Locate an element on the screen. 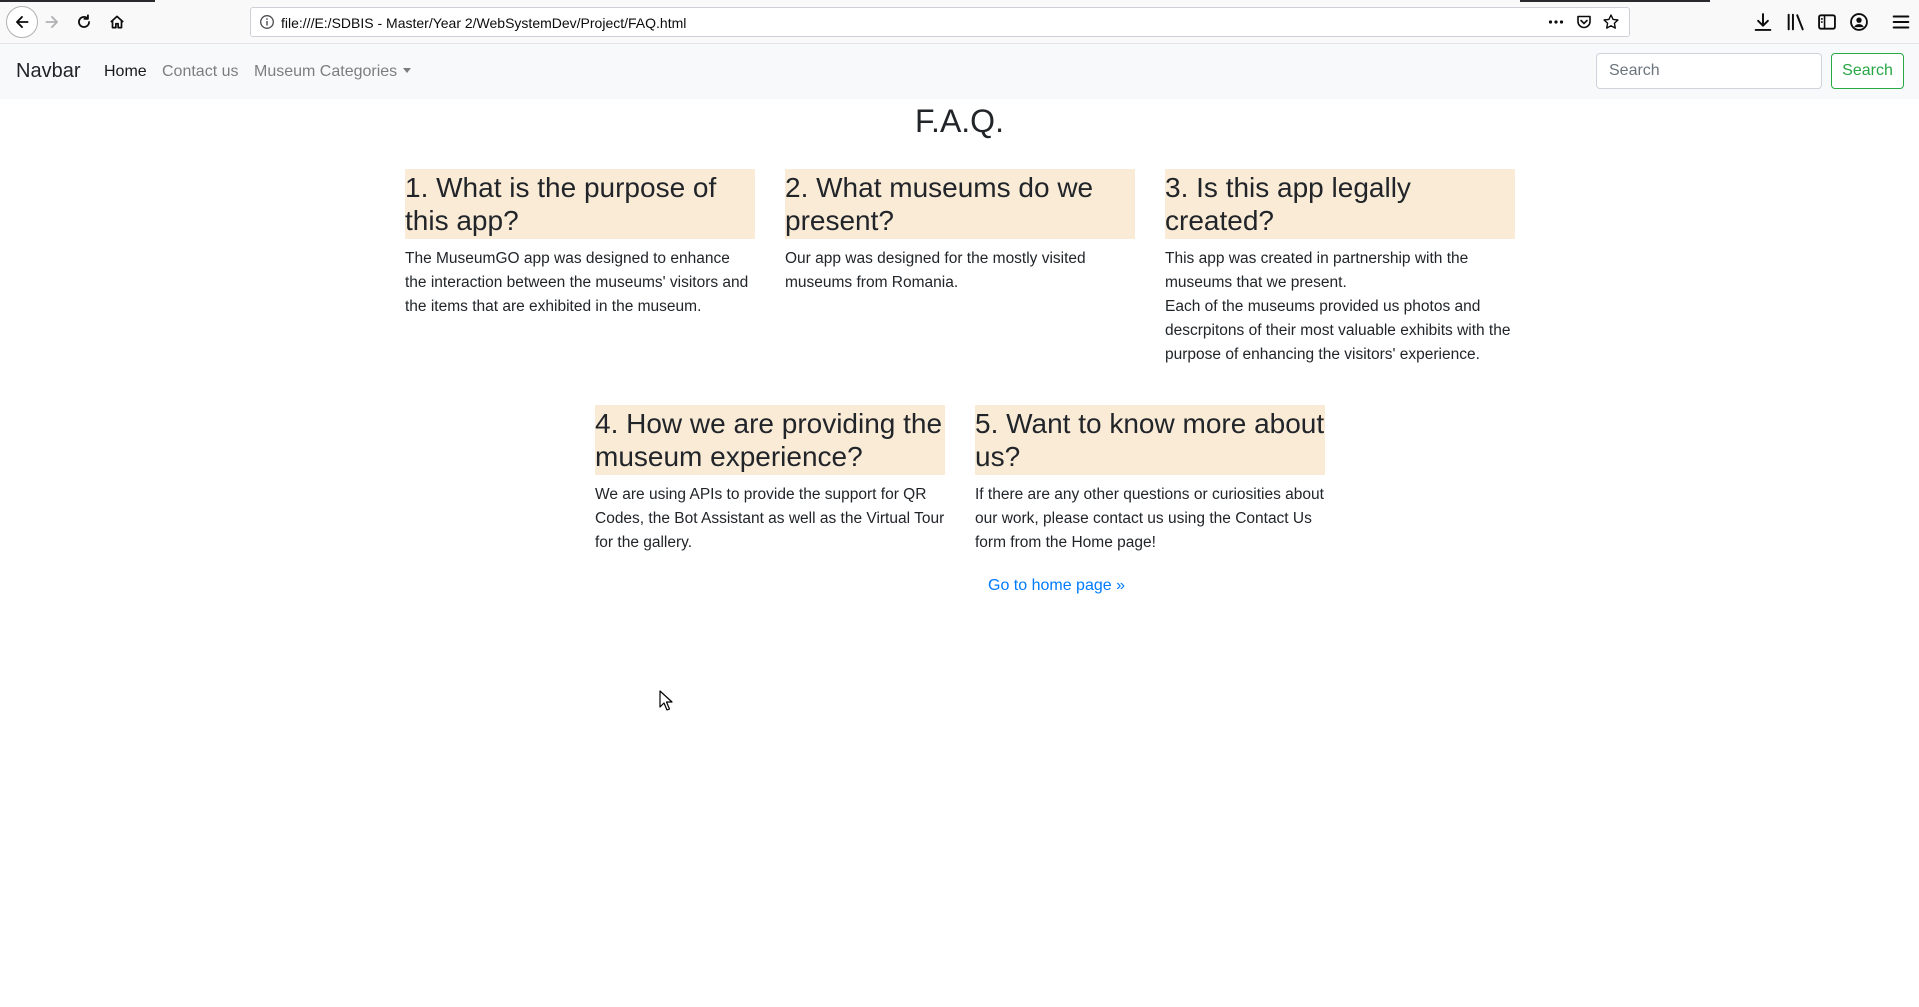 The width and height of the screenshot is (1919, 1007). nav-contact-link: Contact us is located at coordinates (200, 72).